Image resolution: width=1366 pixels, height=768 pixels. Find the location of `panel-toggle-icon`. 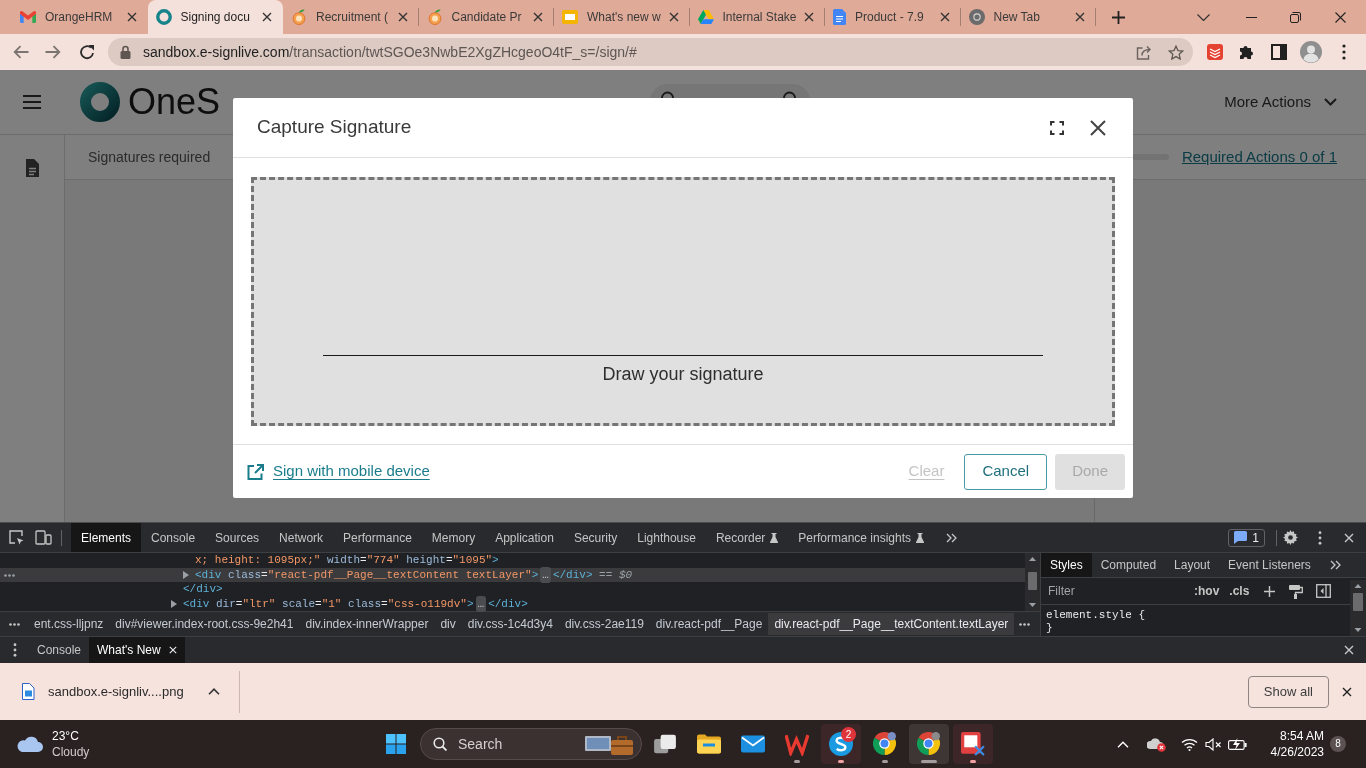

panel-toggle-icon is located at coordinates (1324, 591).